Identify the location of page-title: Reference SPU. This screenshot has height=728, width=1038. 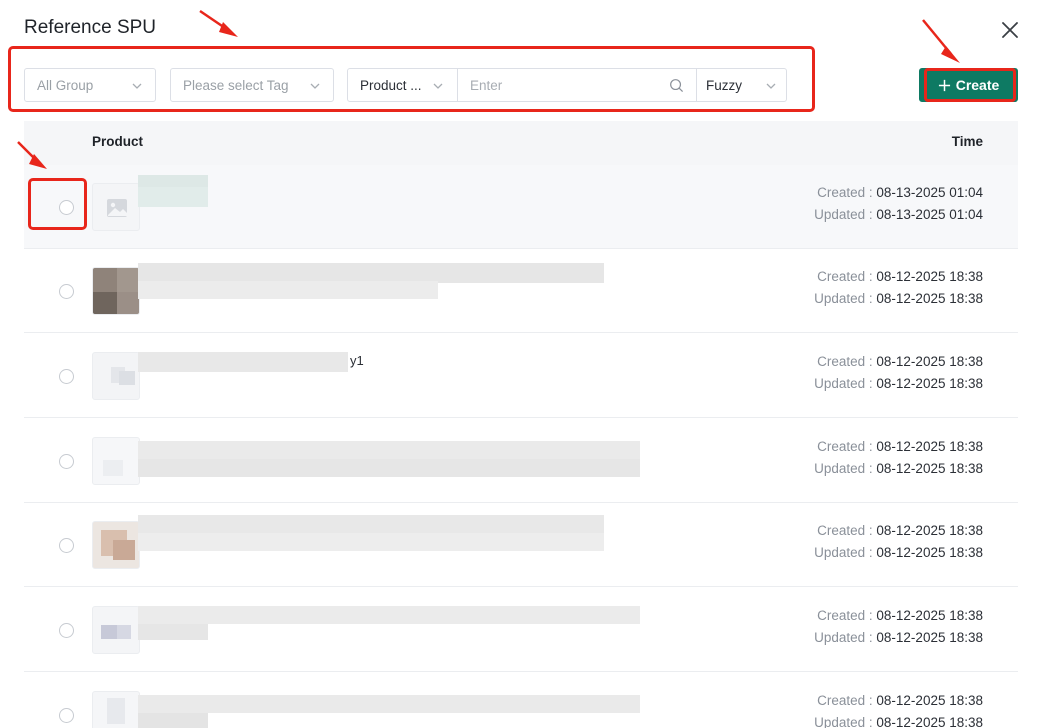
(90, 27).